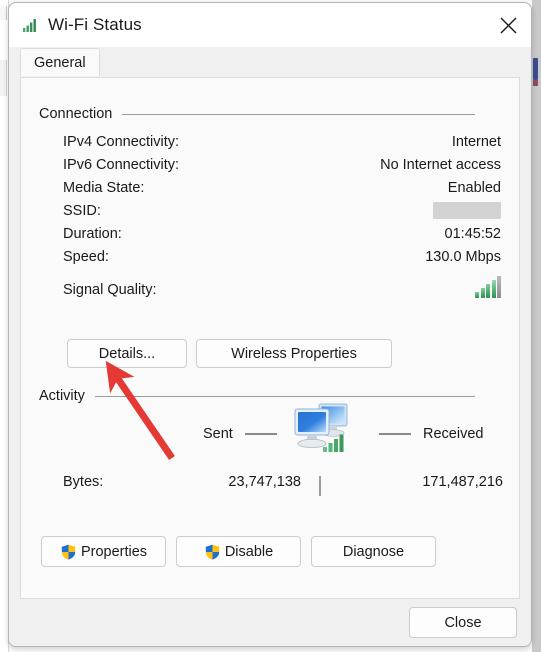 This screenshot has width=541, height=652. Describe the element at coordinates (508, 25) in the screenshot. I see `close-icon` at that location.